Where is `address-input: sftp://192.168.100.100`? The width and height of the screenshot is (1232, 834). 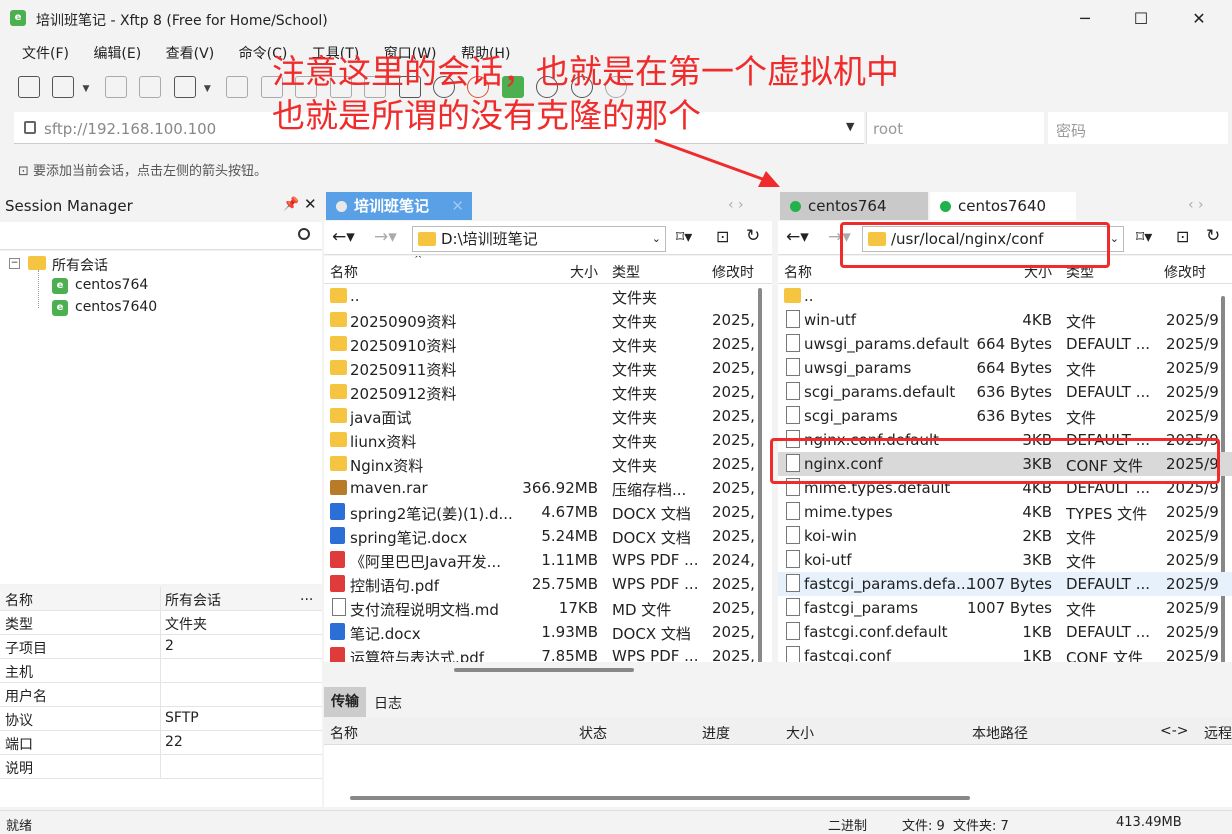 address-input: sftp://192.168.100.100 is located at coordinates (130, 129).